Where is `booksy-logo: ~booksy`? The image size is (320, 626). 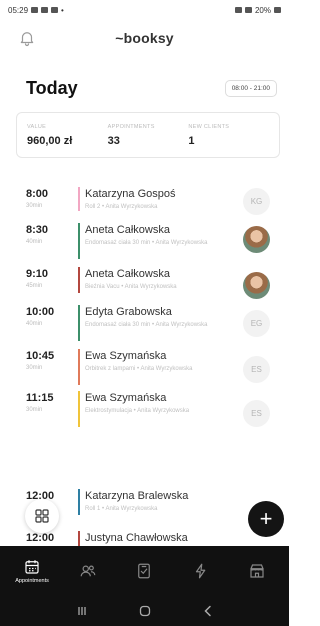
booksy-logo: ~booksy is located at coordinates (144, 38).